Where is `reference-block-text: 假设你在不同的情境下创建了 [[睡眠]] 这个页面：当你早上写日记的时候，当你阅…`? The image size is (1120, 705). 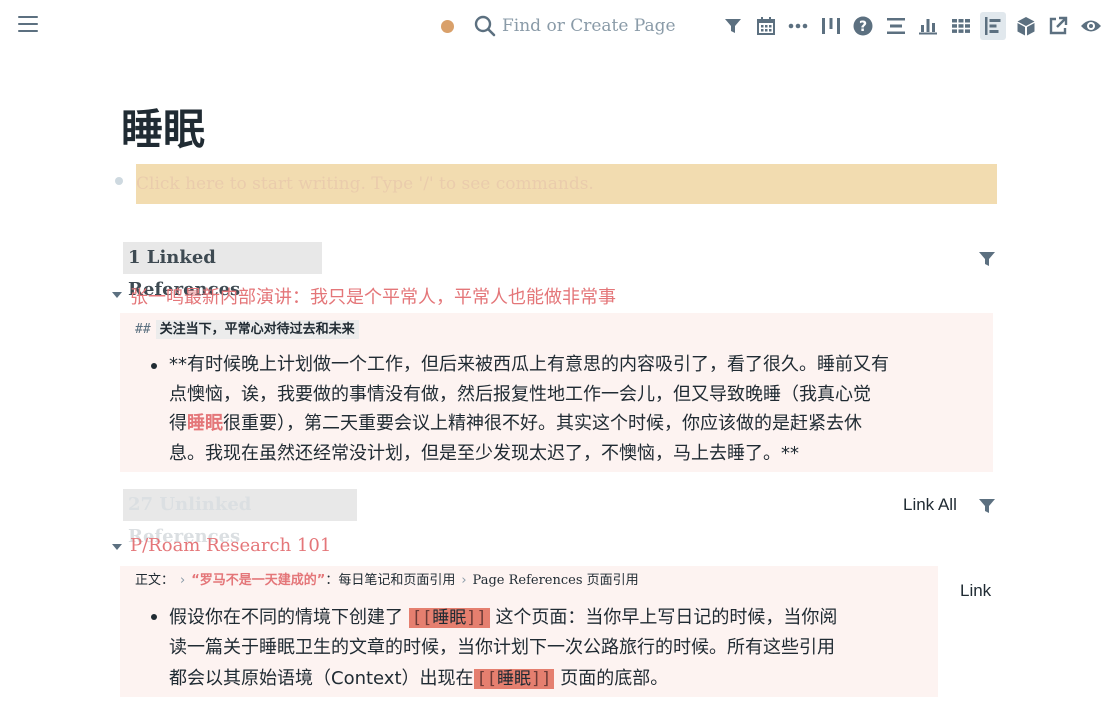 reference-block-text: 假设你在不同的情境下创建了 [[睡眠]] 这个页面：当你早上写日记的时候，当你阅… is located at coordinates (503, 648).